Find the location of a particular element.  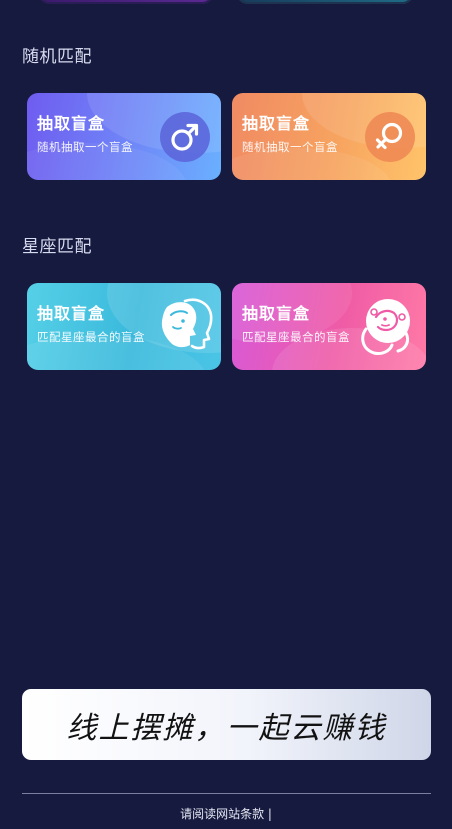

gemini-faces-icon is located at coordinates (185, 326).